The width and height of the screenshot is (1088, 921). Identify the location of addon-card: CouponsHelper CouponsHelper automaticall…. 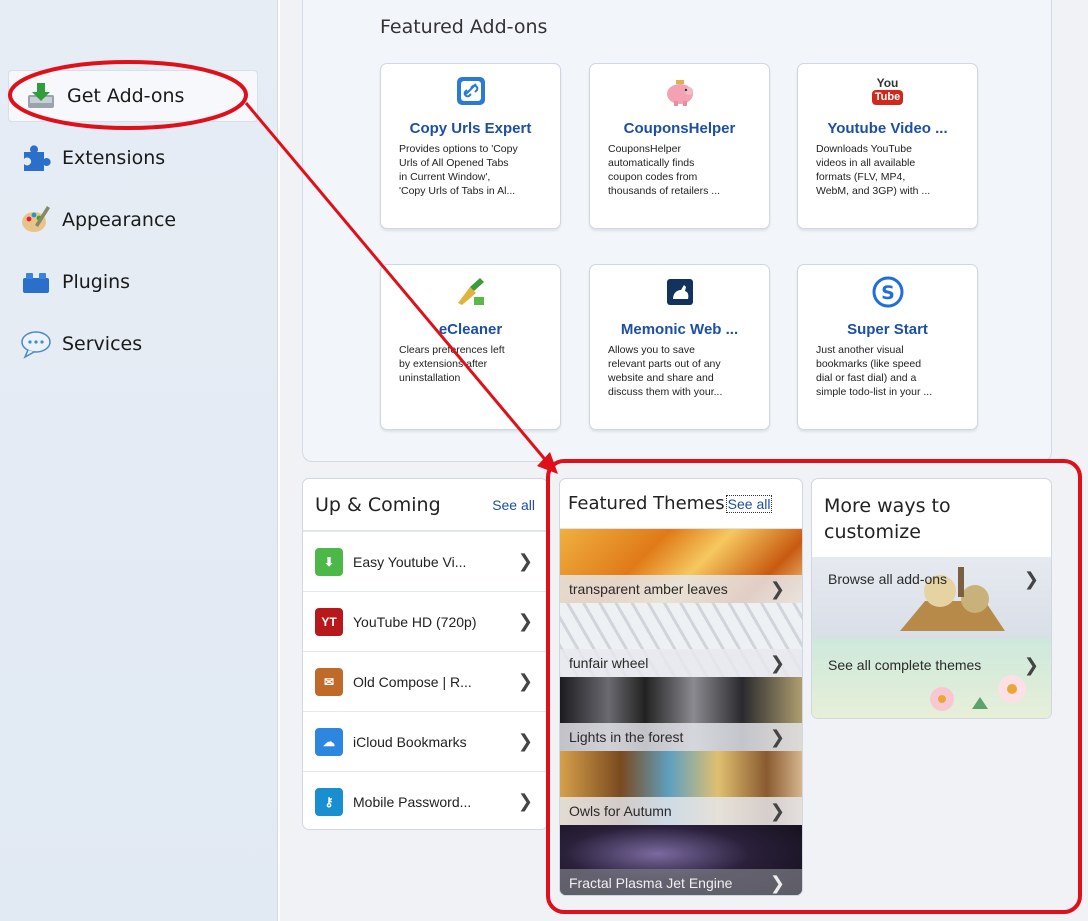
(679, 146).